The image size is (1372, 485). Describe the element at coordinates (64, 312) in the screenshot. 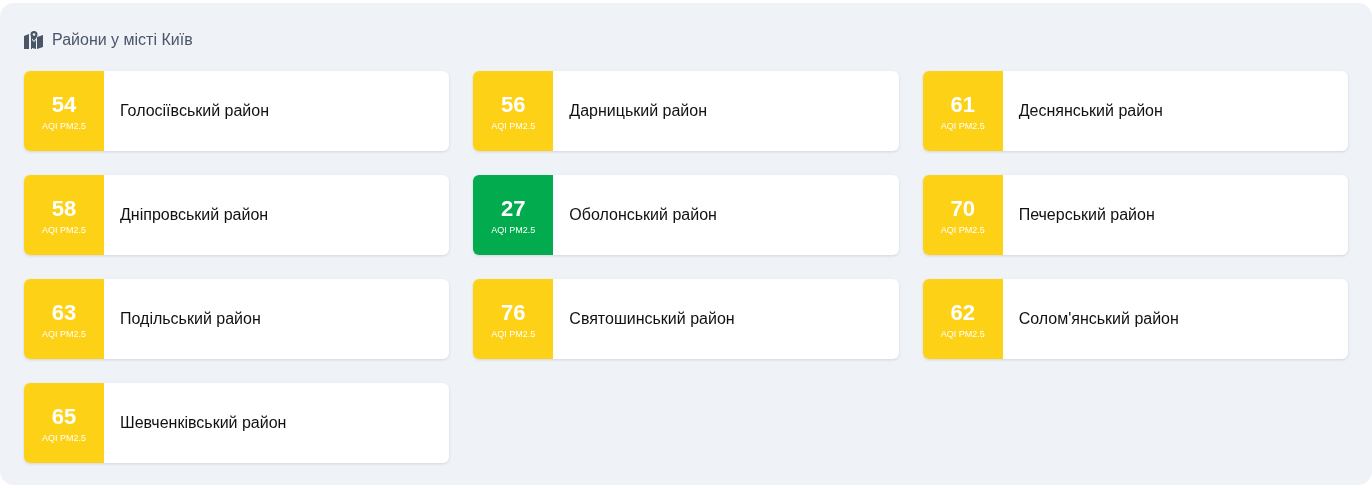

I see `aqi-value: 63` at that location.